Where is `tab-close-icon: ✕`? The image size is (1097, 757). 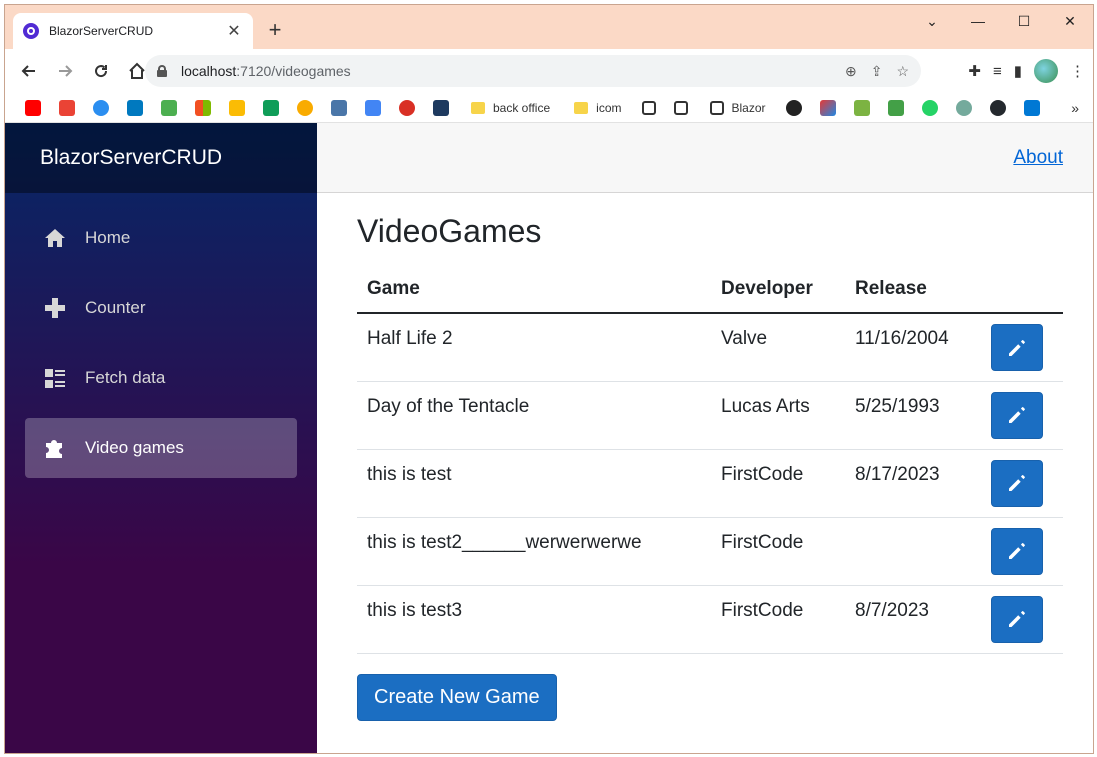 tab-close-icon: ✕ is located at coordinates (234, 31).